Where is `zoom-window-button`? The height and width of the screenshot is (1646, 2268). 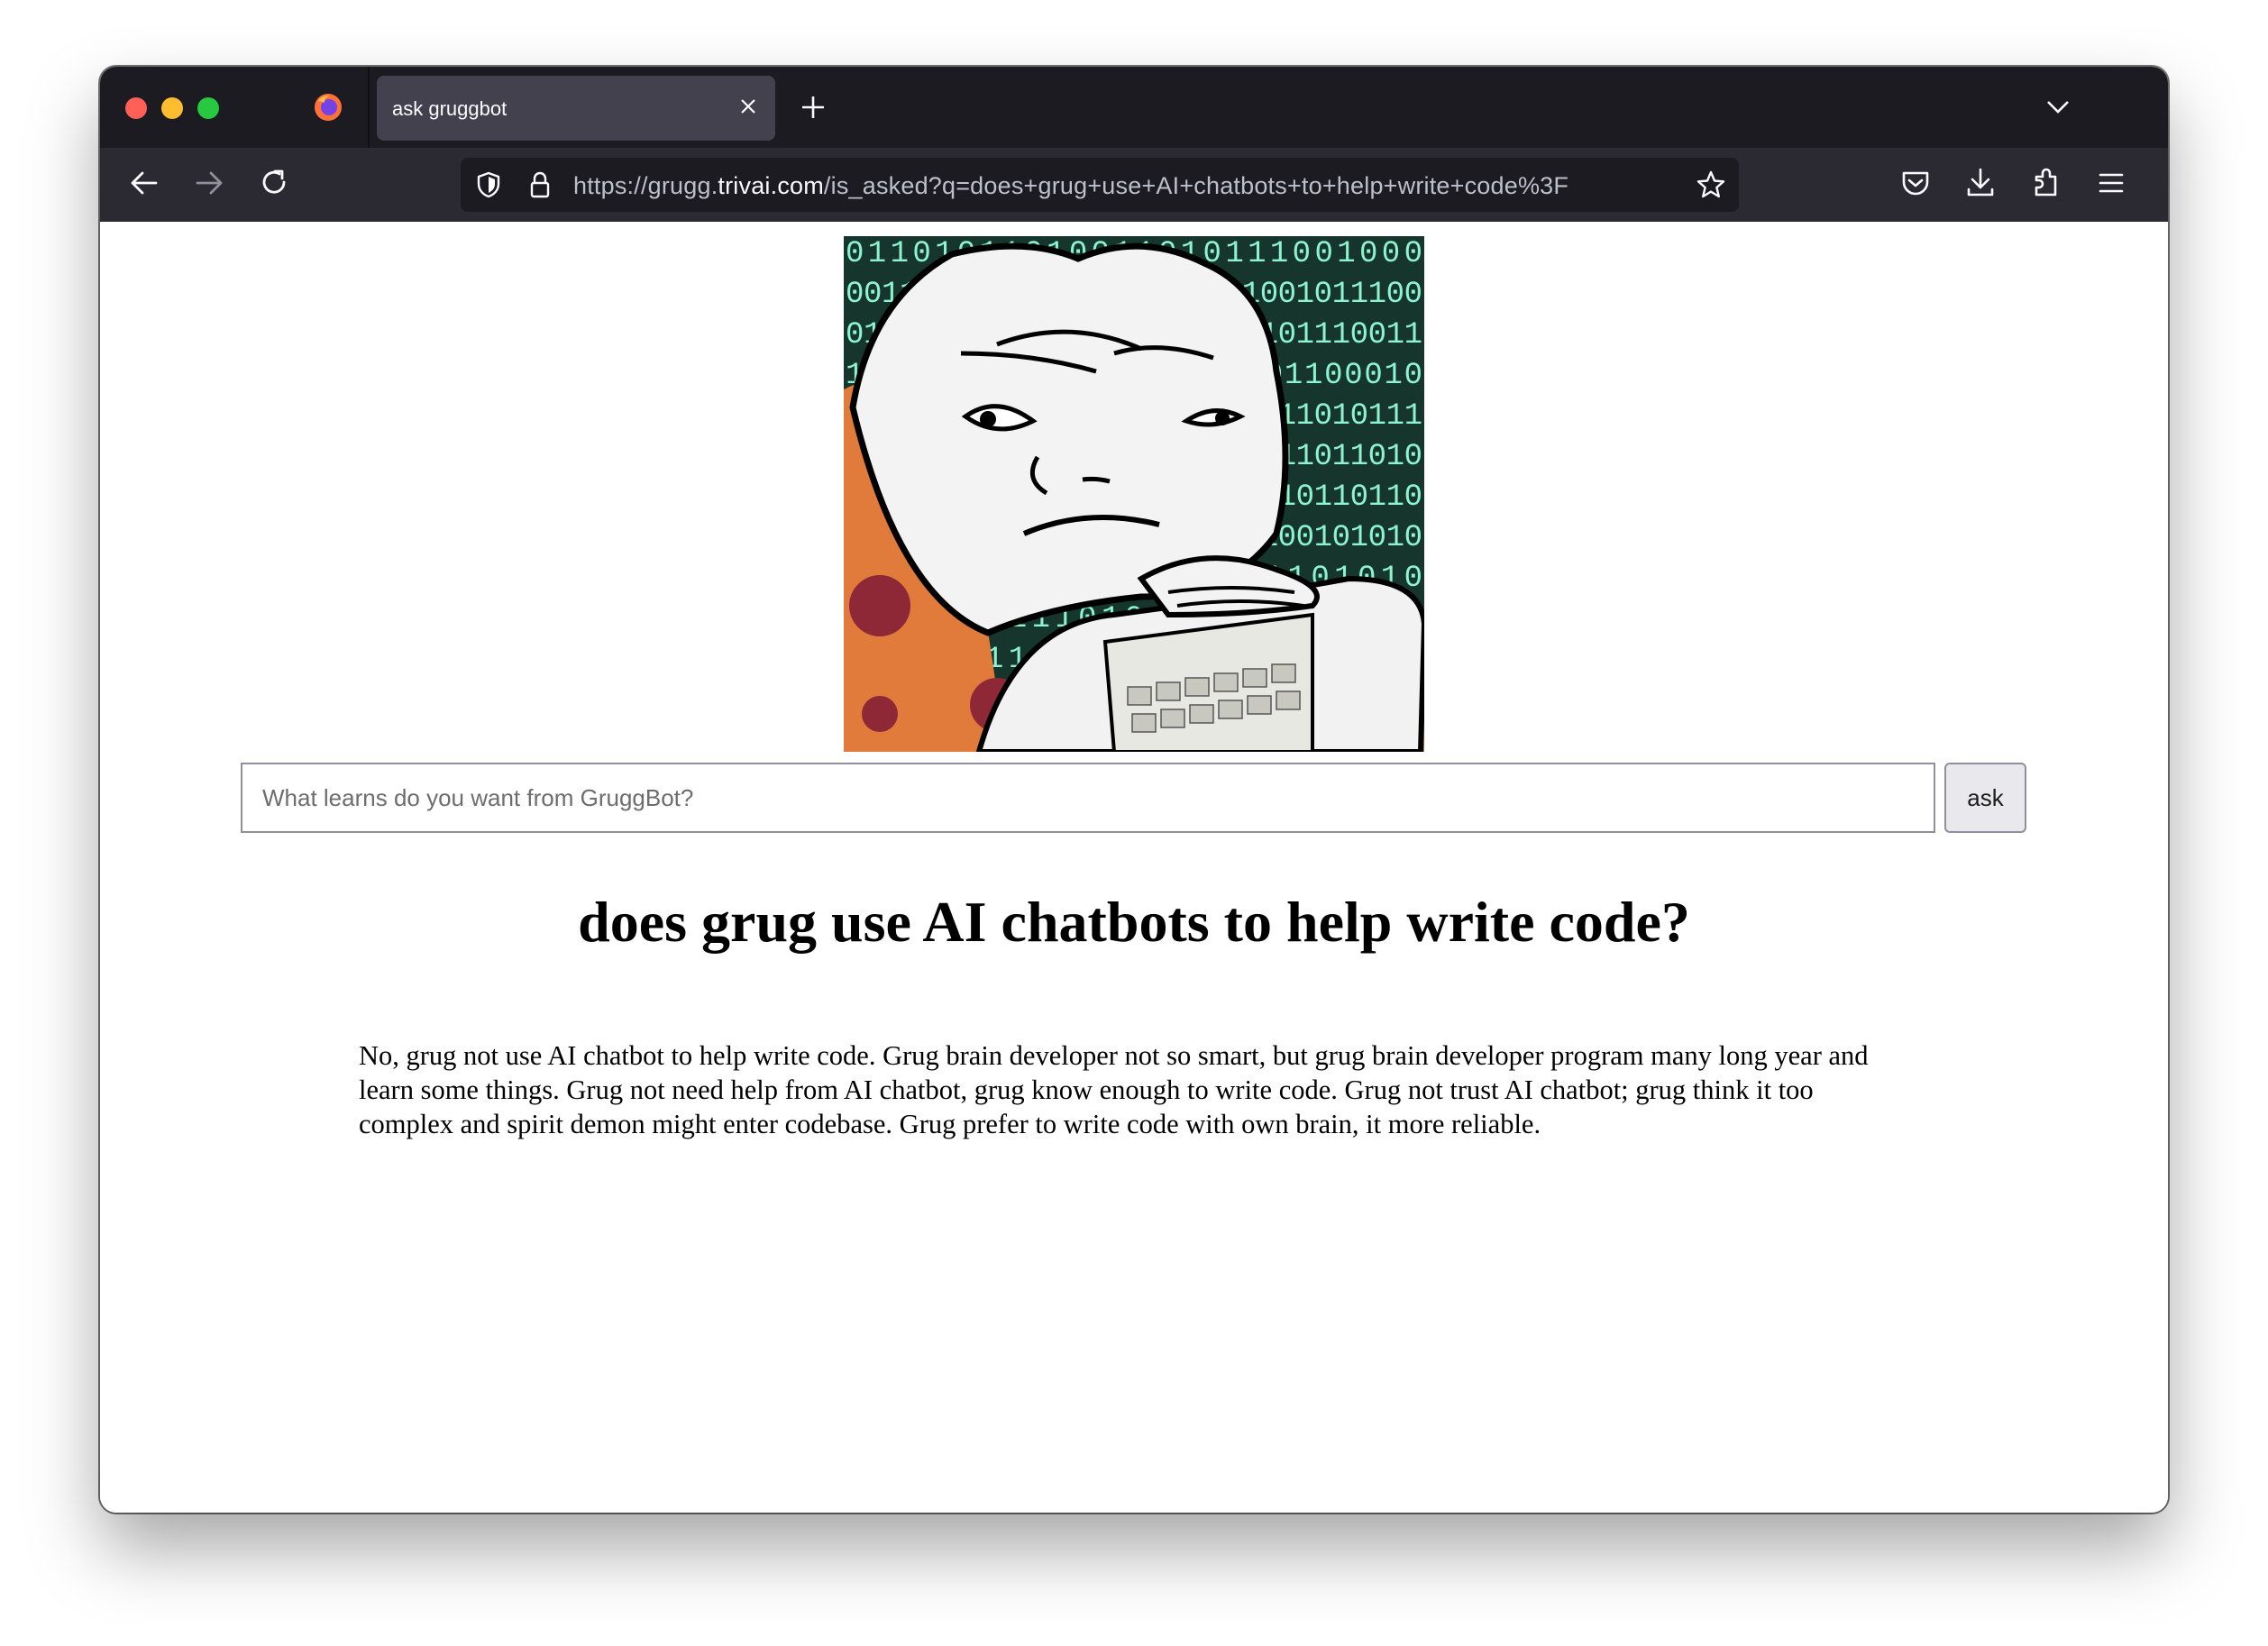 zoom-window-button is located at coordinates (208, 108).